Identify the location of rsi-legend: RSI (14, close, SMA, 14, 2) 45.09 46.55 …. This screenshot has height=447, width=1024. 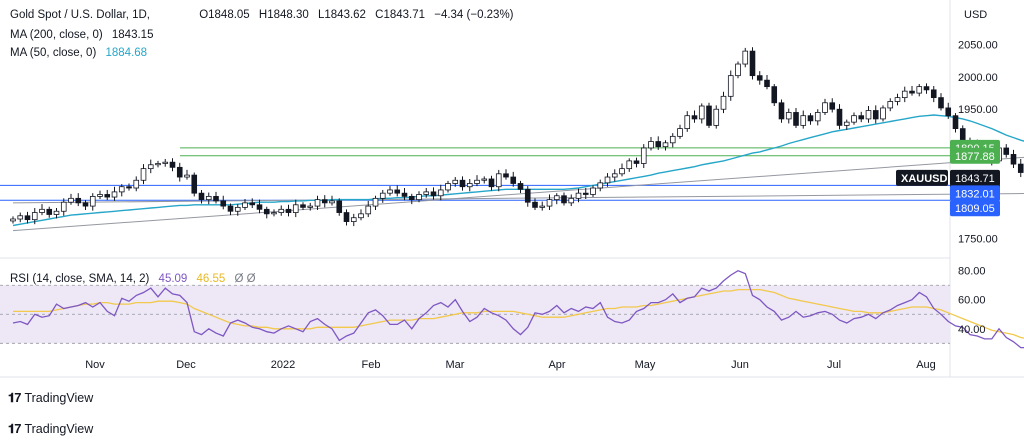
(136, 279).